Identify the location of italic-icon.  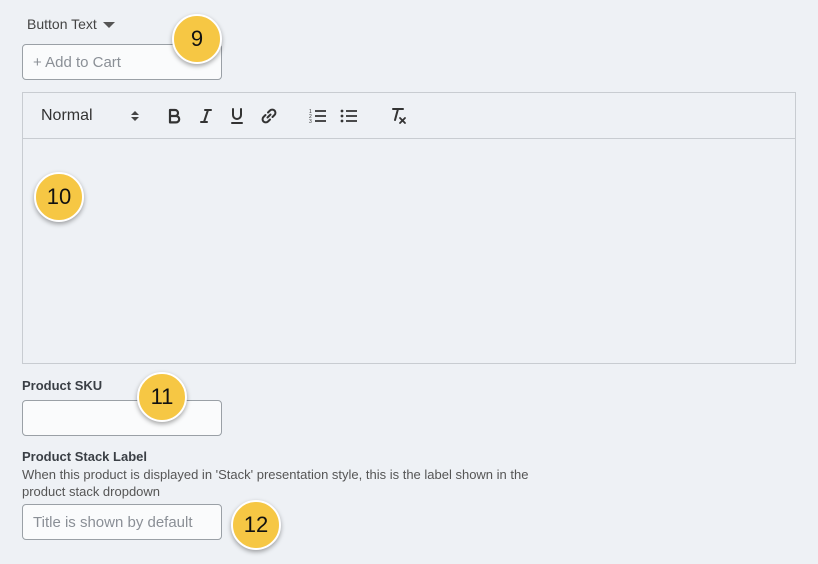
(206, 116).